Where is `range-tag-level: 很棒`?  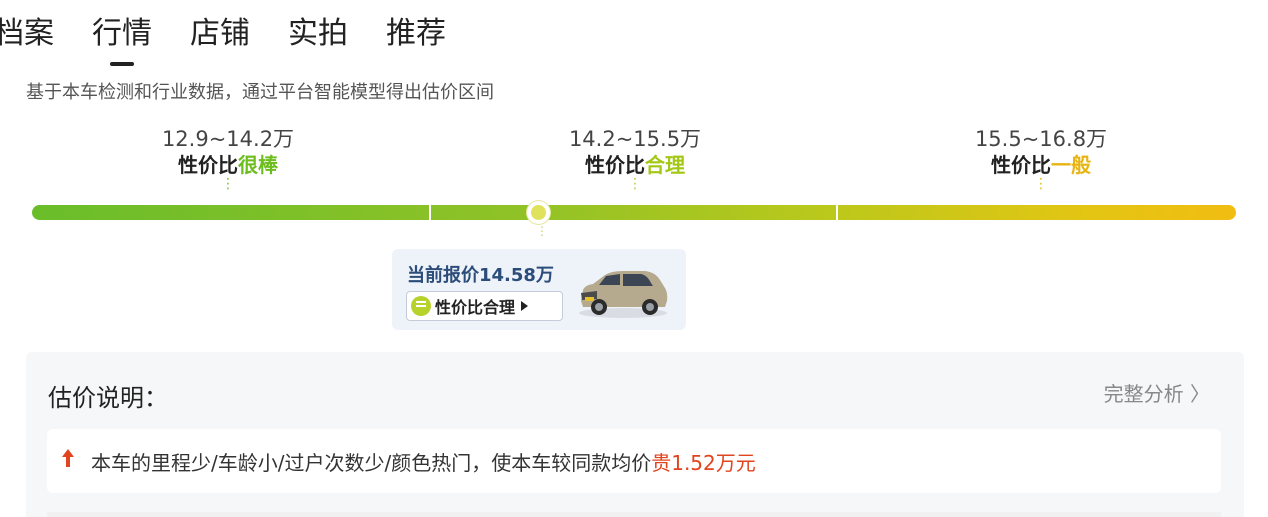
range-tag-level: 很棒 is located at coordinates (258, 165).